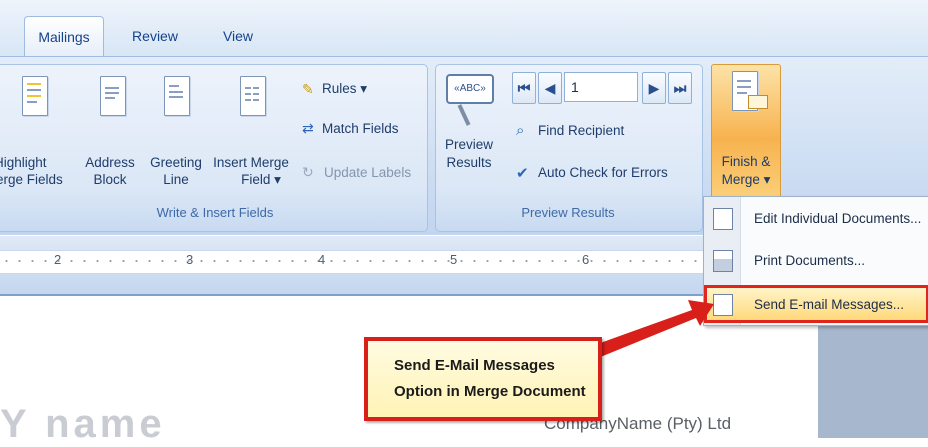 The width and height of the screenshot is (928, 447). What do you see at coordinates (110, 162) in the screenshot?
I see `address-label-1: Address` at bounding box center [110, 162].